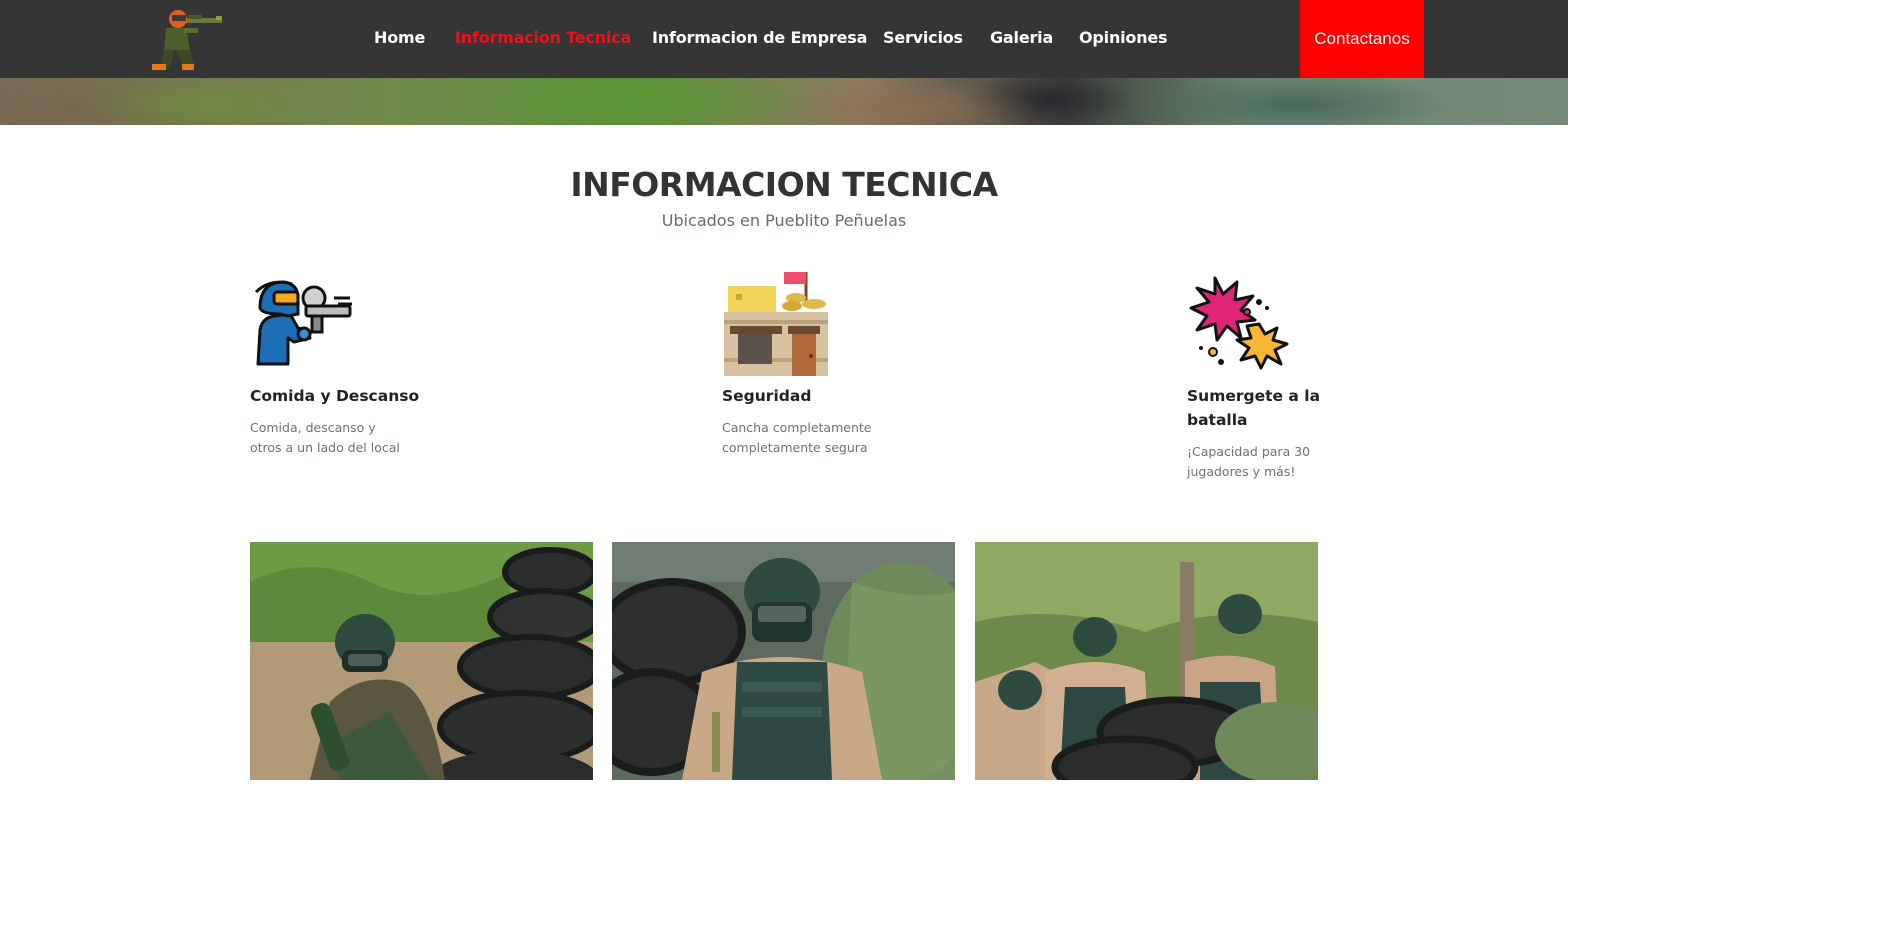 This screenshot has width=1904, height=947. I want to click on paint-splatter-icon, so click(1239, 323).